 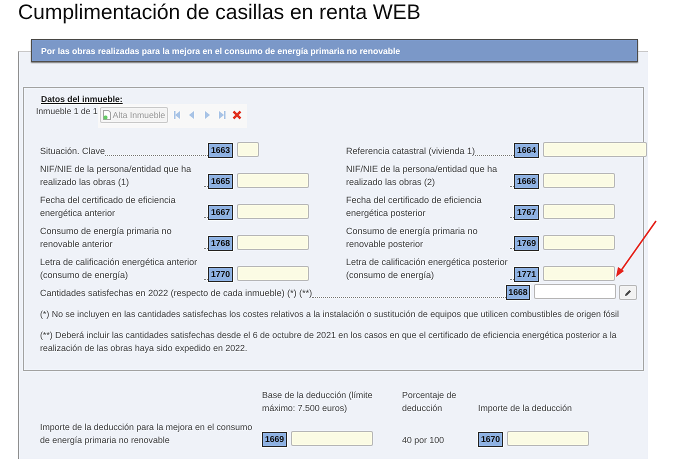 I want to click on box-code: 1666, so click(x=526, y=181).